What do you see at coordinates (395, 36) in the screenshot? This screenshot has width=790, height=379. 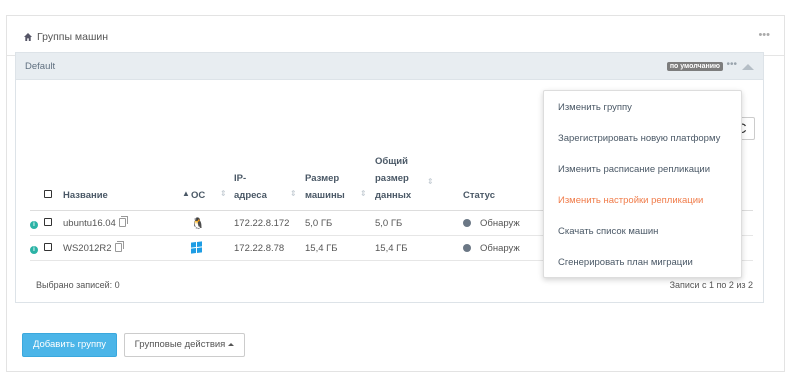 I see `panel-header: Группы машин •••` at bounding box center [395, 36].